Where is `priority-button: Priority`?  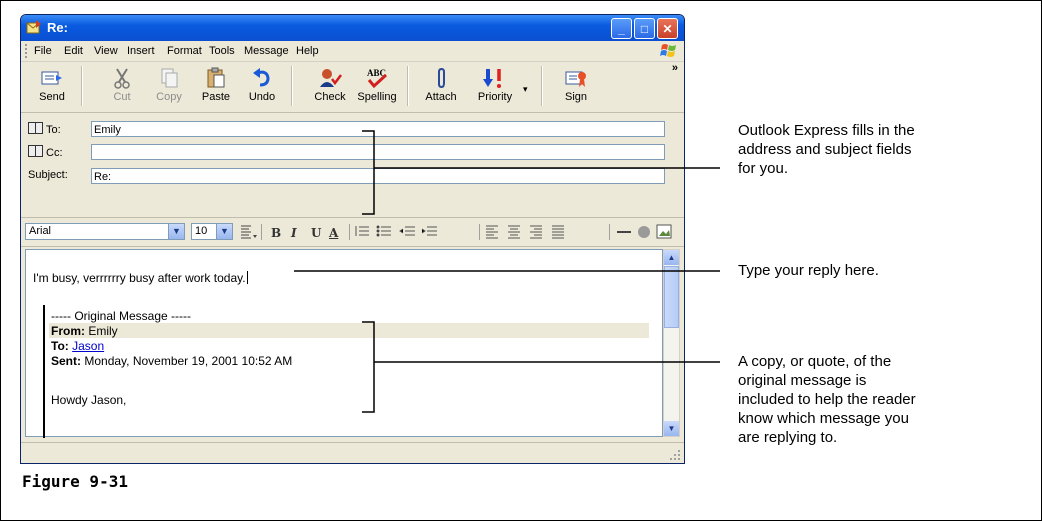
priority-button: Priority is located at coordinates (495, 87).